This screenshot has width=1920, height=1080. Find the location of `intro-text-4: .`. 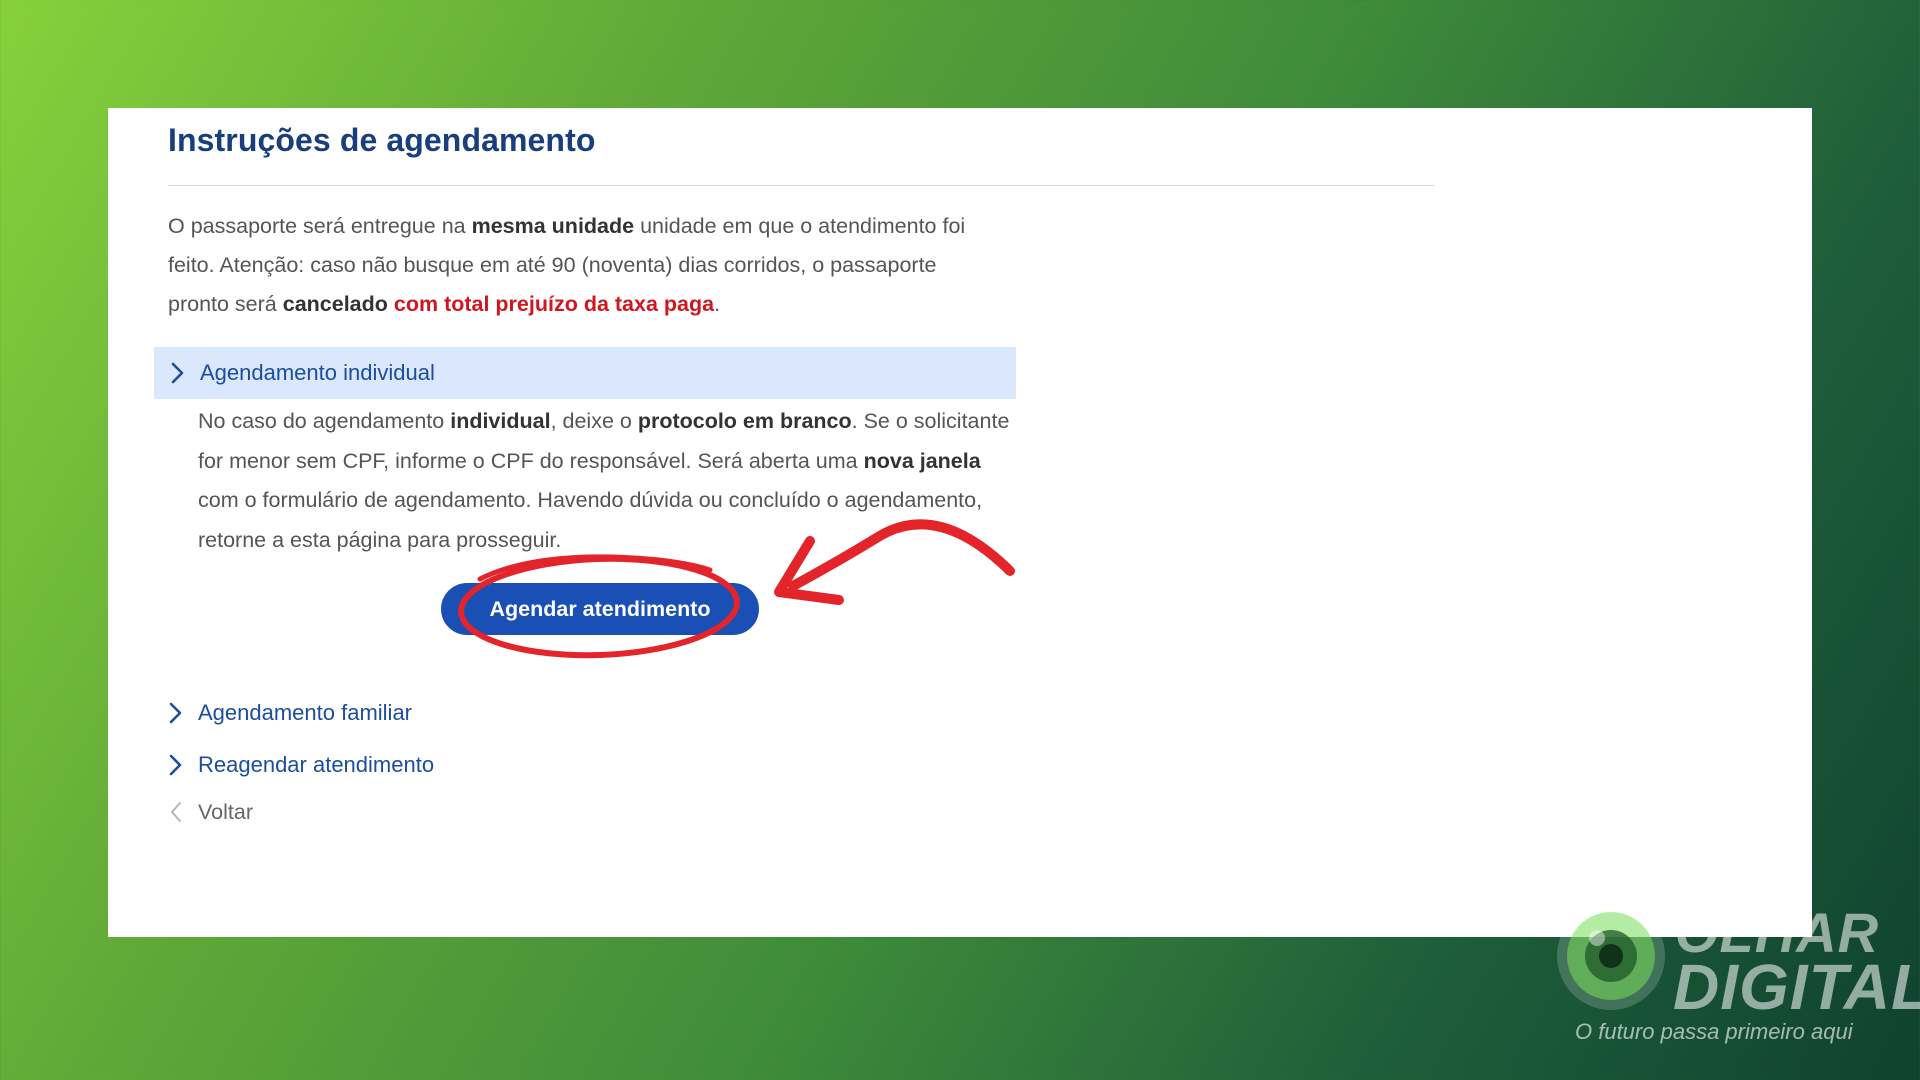

intro-text-4: . is located at coordinates (717, 304).